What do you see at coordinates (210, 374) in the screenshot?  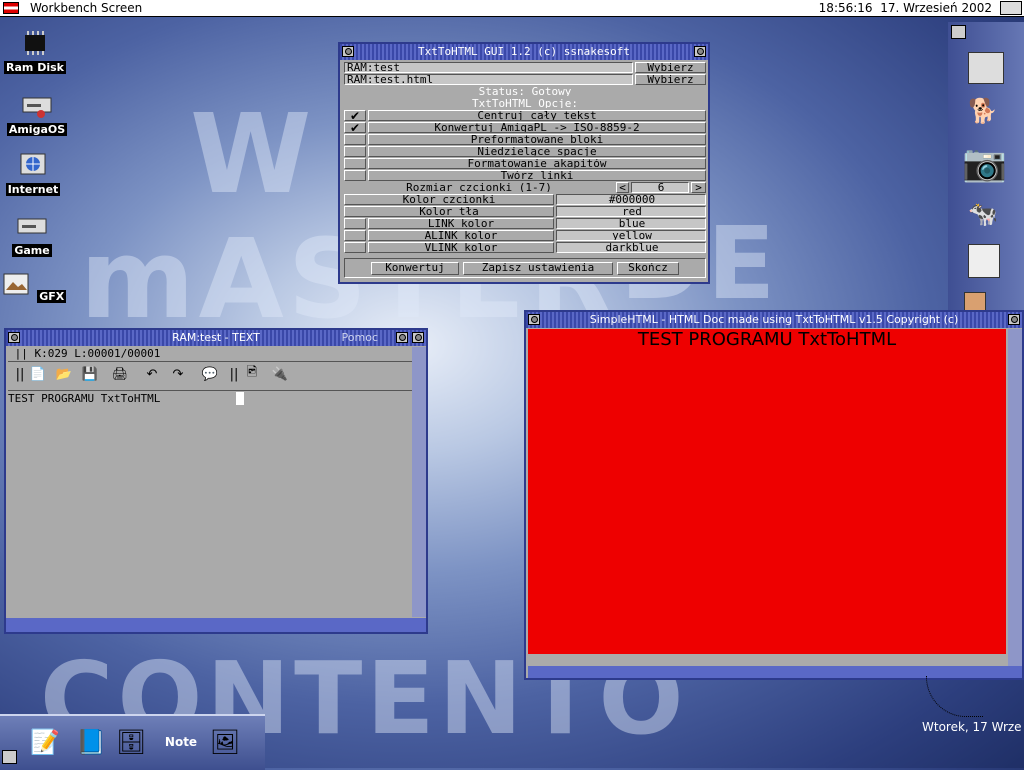 I see `comment-icon: 💬` at bounding box center [210, 374].